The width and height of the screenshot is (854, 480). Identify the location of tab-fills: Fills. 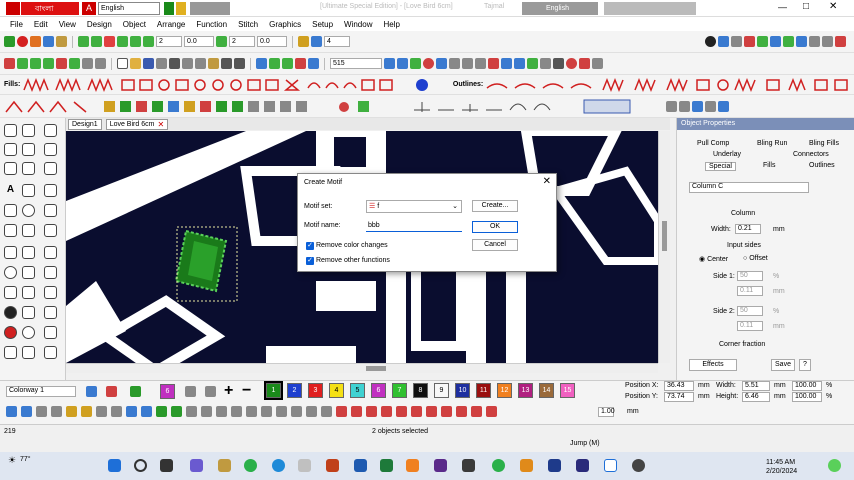
(769, 165).